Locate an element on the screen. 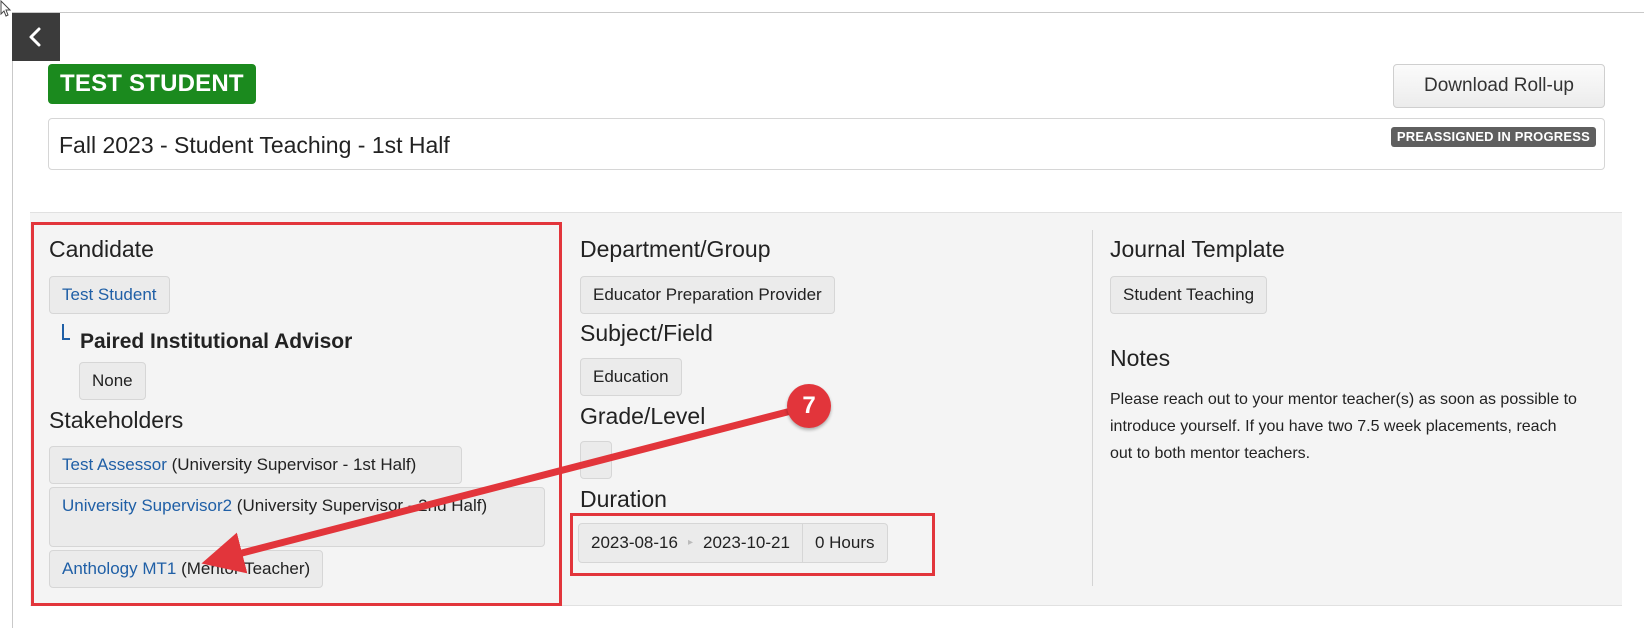 The height and width of the screenshot is (628, 1651). journal-template-chip: Student Teaching is located at coordinates (1189, 295).